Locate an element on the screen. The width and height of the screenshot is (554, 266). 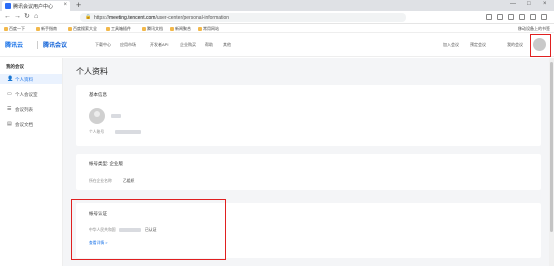
extensions-icon is located at coordinates (489, 17).